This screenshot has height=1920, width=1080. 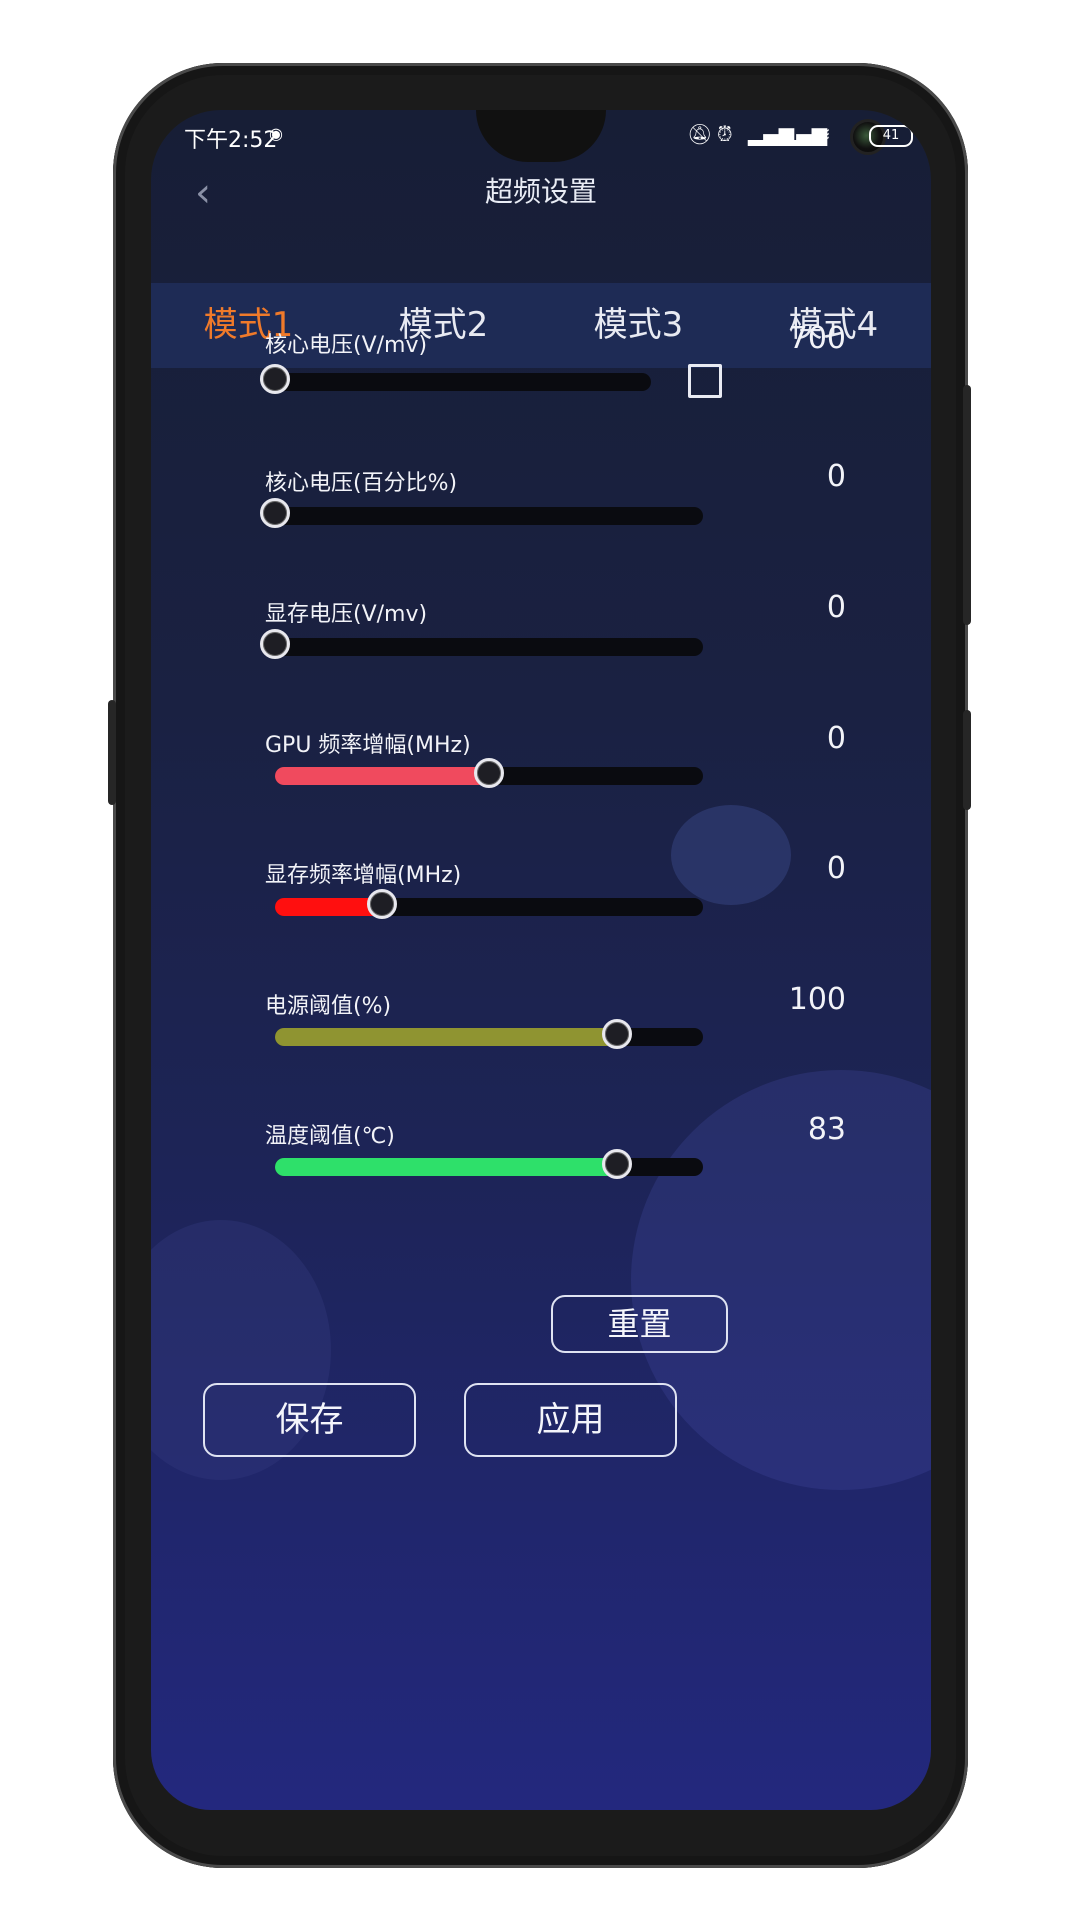 I want to click on page-title: 超频设置, so click(x=540, y=191).